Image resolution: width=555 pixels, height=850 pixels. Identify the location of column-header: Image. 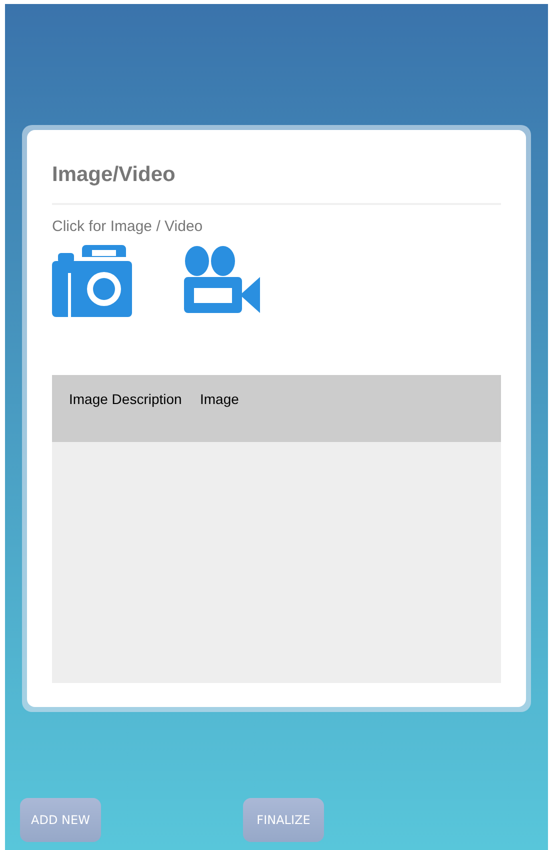
(220, 399).